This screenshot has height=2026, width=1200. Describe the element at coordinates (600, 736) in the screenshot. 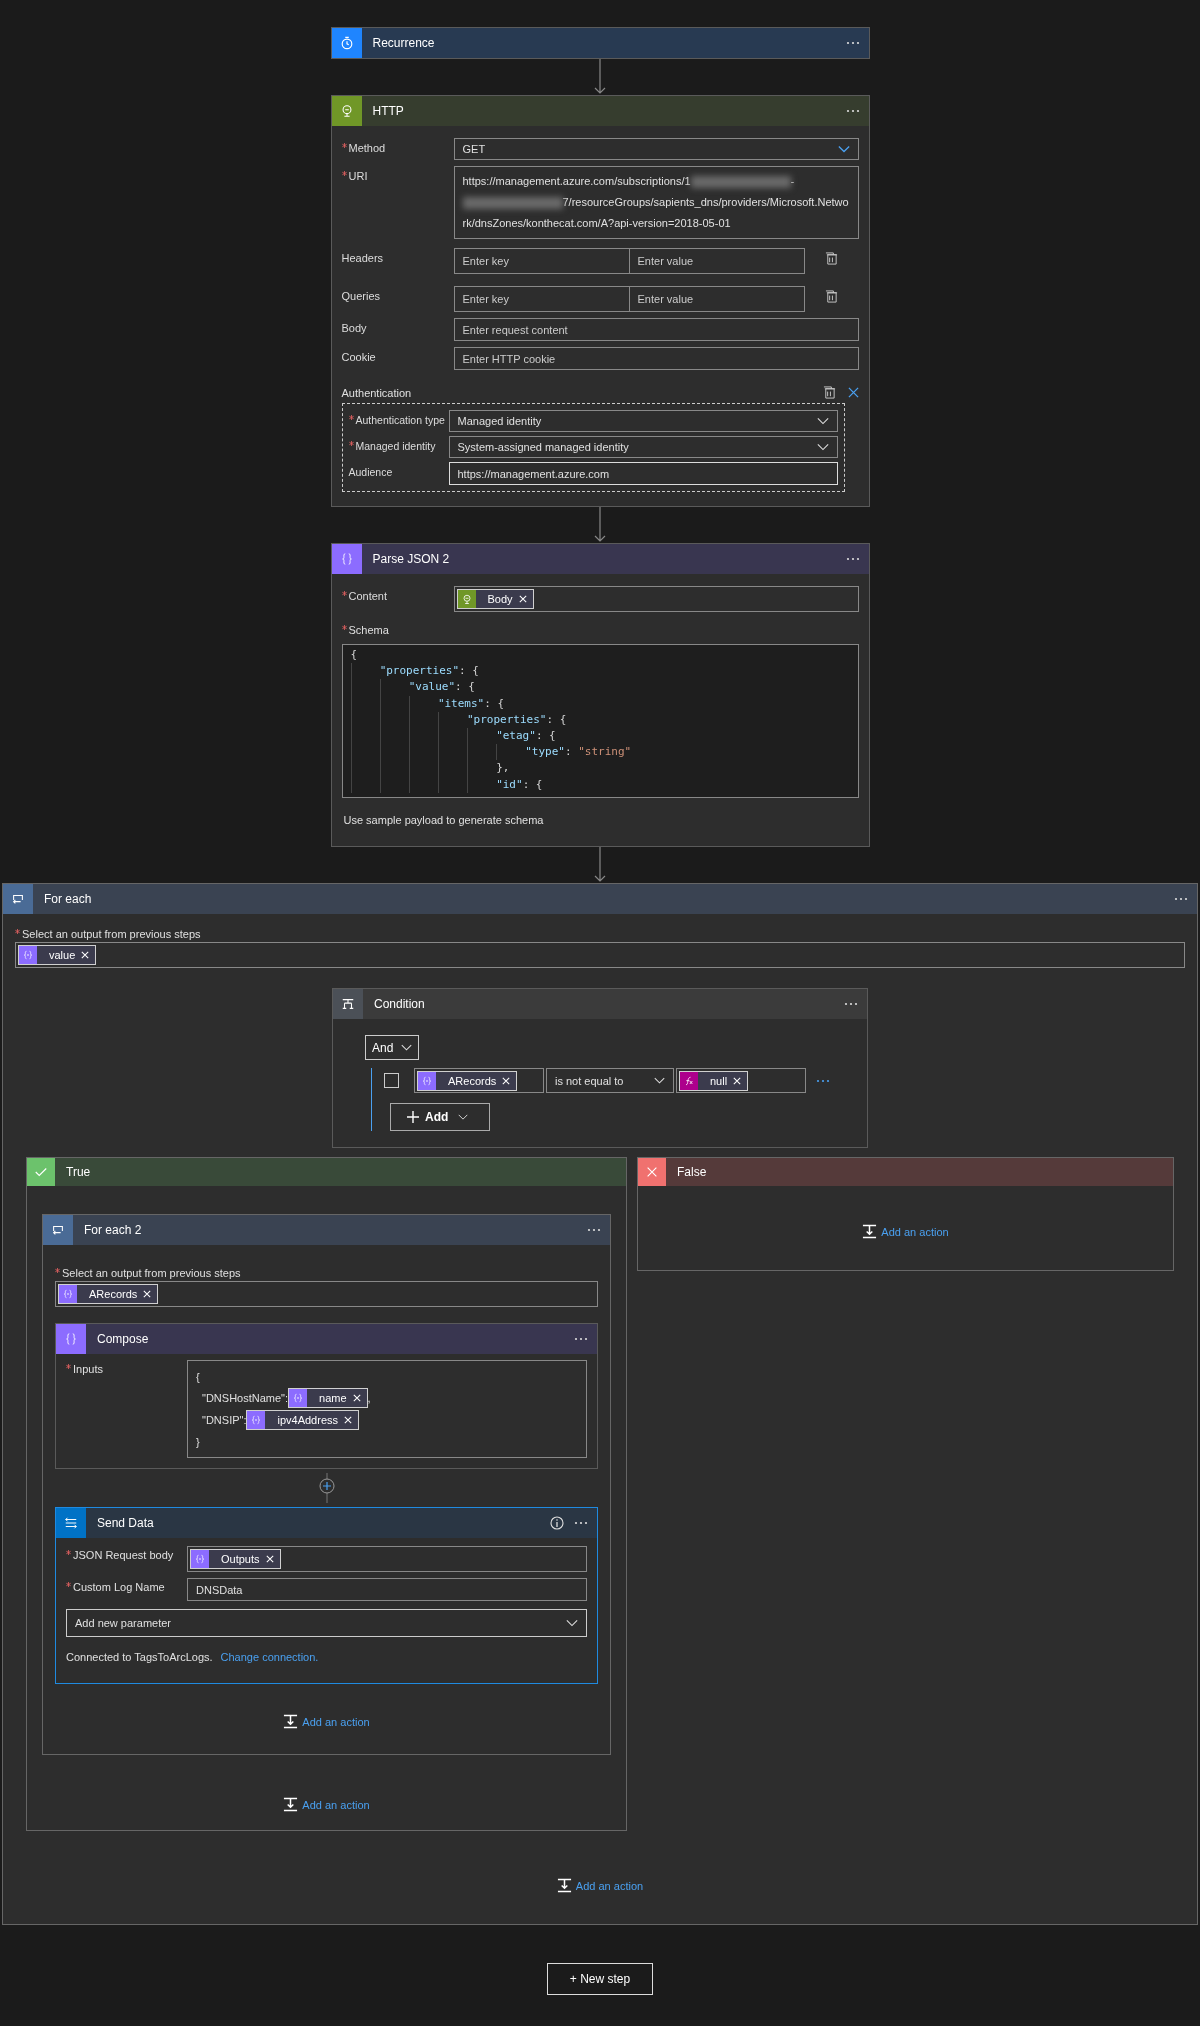

I see `code-line: "etag": {` at that location.